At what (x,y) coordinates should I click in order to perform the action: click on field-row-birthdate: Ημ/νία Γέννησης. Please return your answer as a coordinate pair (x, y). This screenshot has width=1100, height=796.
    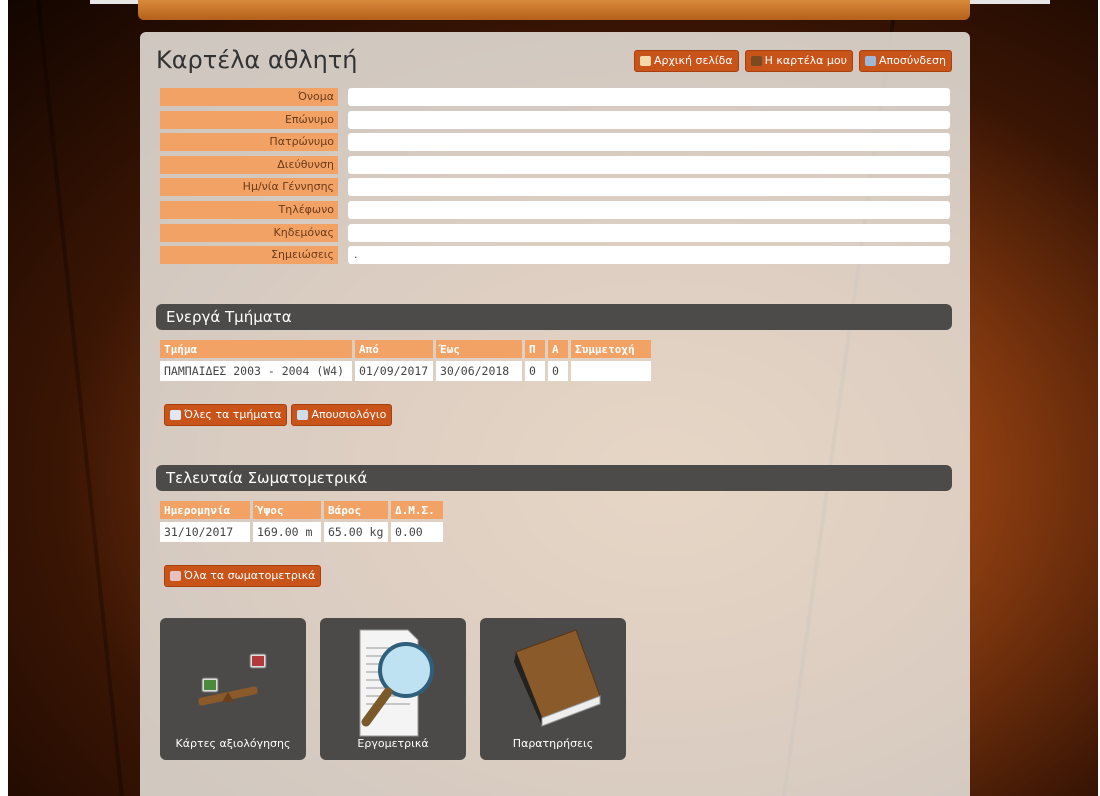
    Looking at the image, I should click on (555, 187).